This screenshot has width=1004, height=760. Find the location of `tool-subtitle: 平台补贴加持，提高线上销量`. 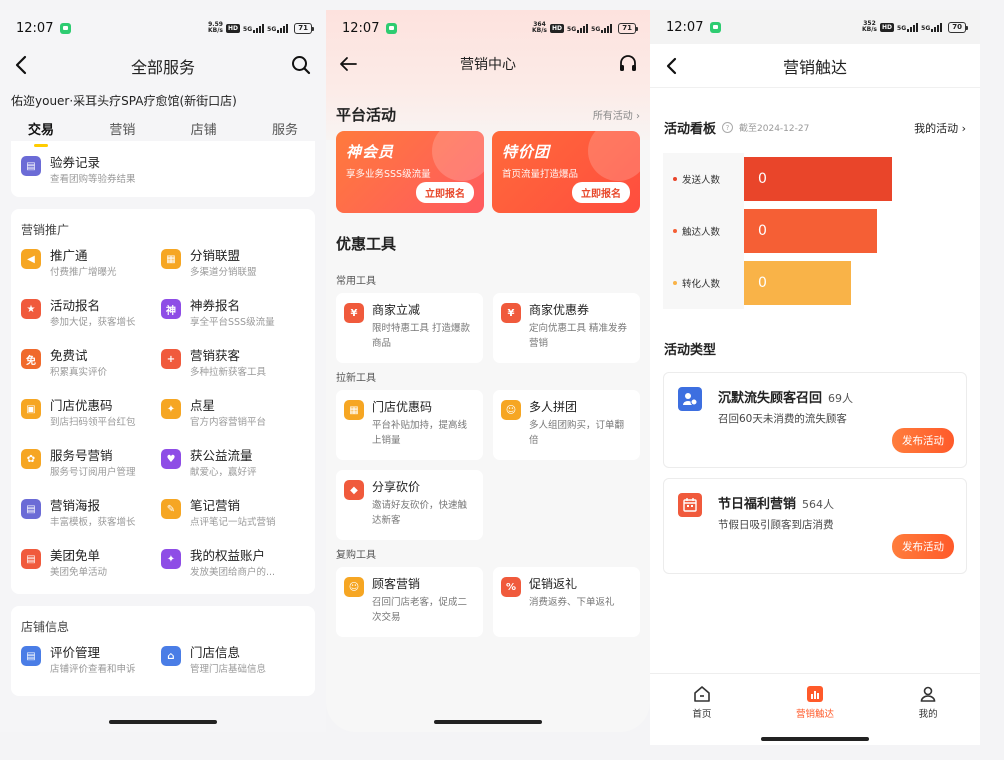

tool-subtitle: 平台补贴加持，提高线上销量 is located at coordinates (420, 433).